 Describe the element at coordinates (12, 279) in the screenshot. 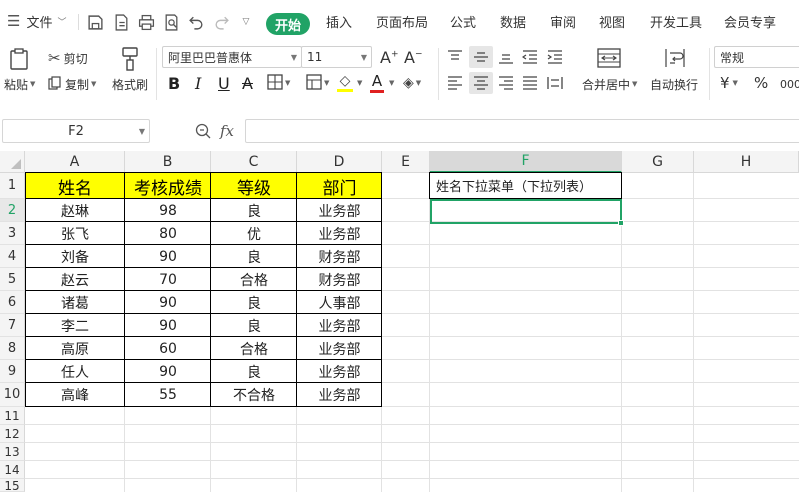

I see `row-header-5: 5` at that location.